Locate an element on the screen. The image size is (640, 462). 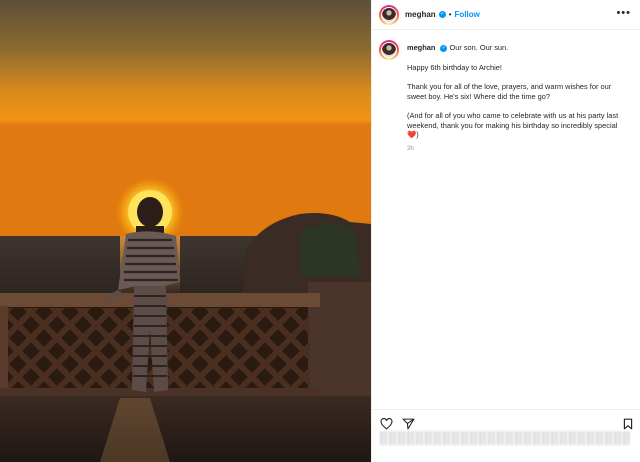
post-header: meghan ✓ • Follow ••• is located at coordinates (506, 15).